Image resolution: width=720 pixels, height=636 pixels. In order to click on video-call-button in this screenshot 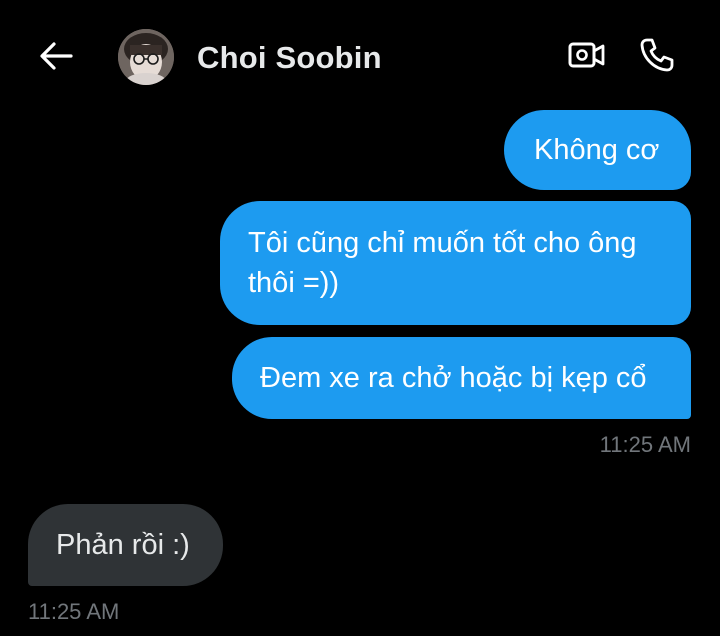, I will do `click(587, 57)`.